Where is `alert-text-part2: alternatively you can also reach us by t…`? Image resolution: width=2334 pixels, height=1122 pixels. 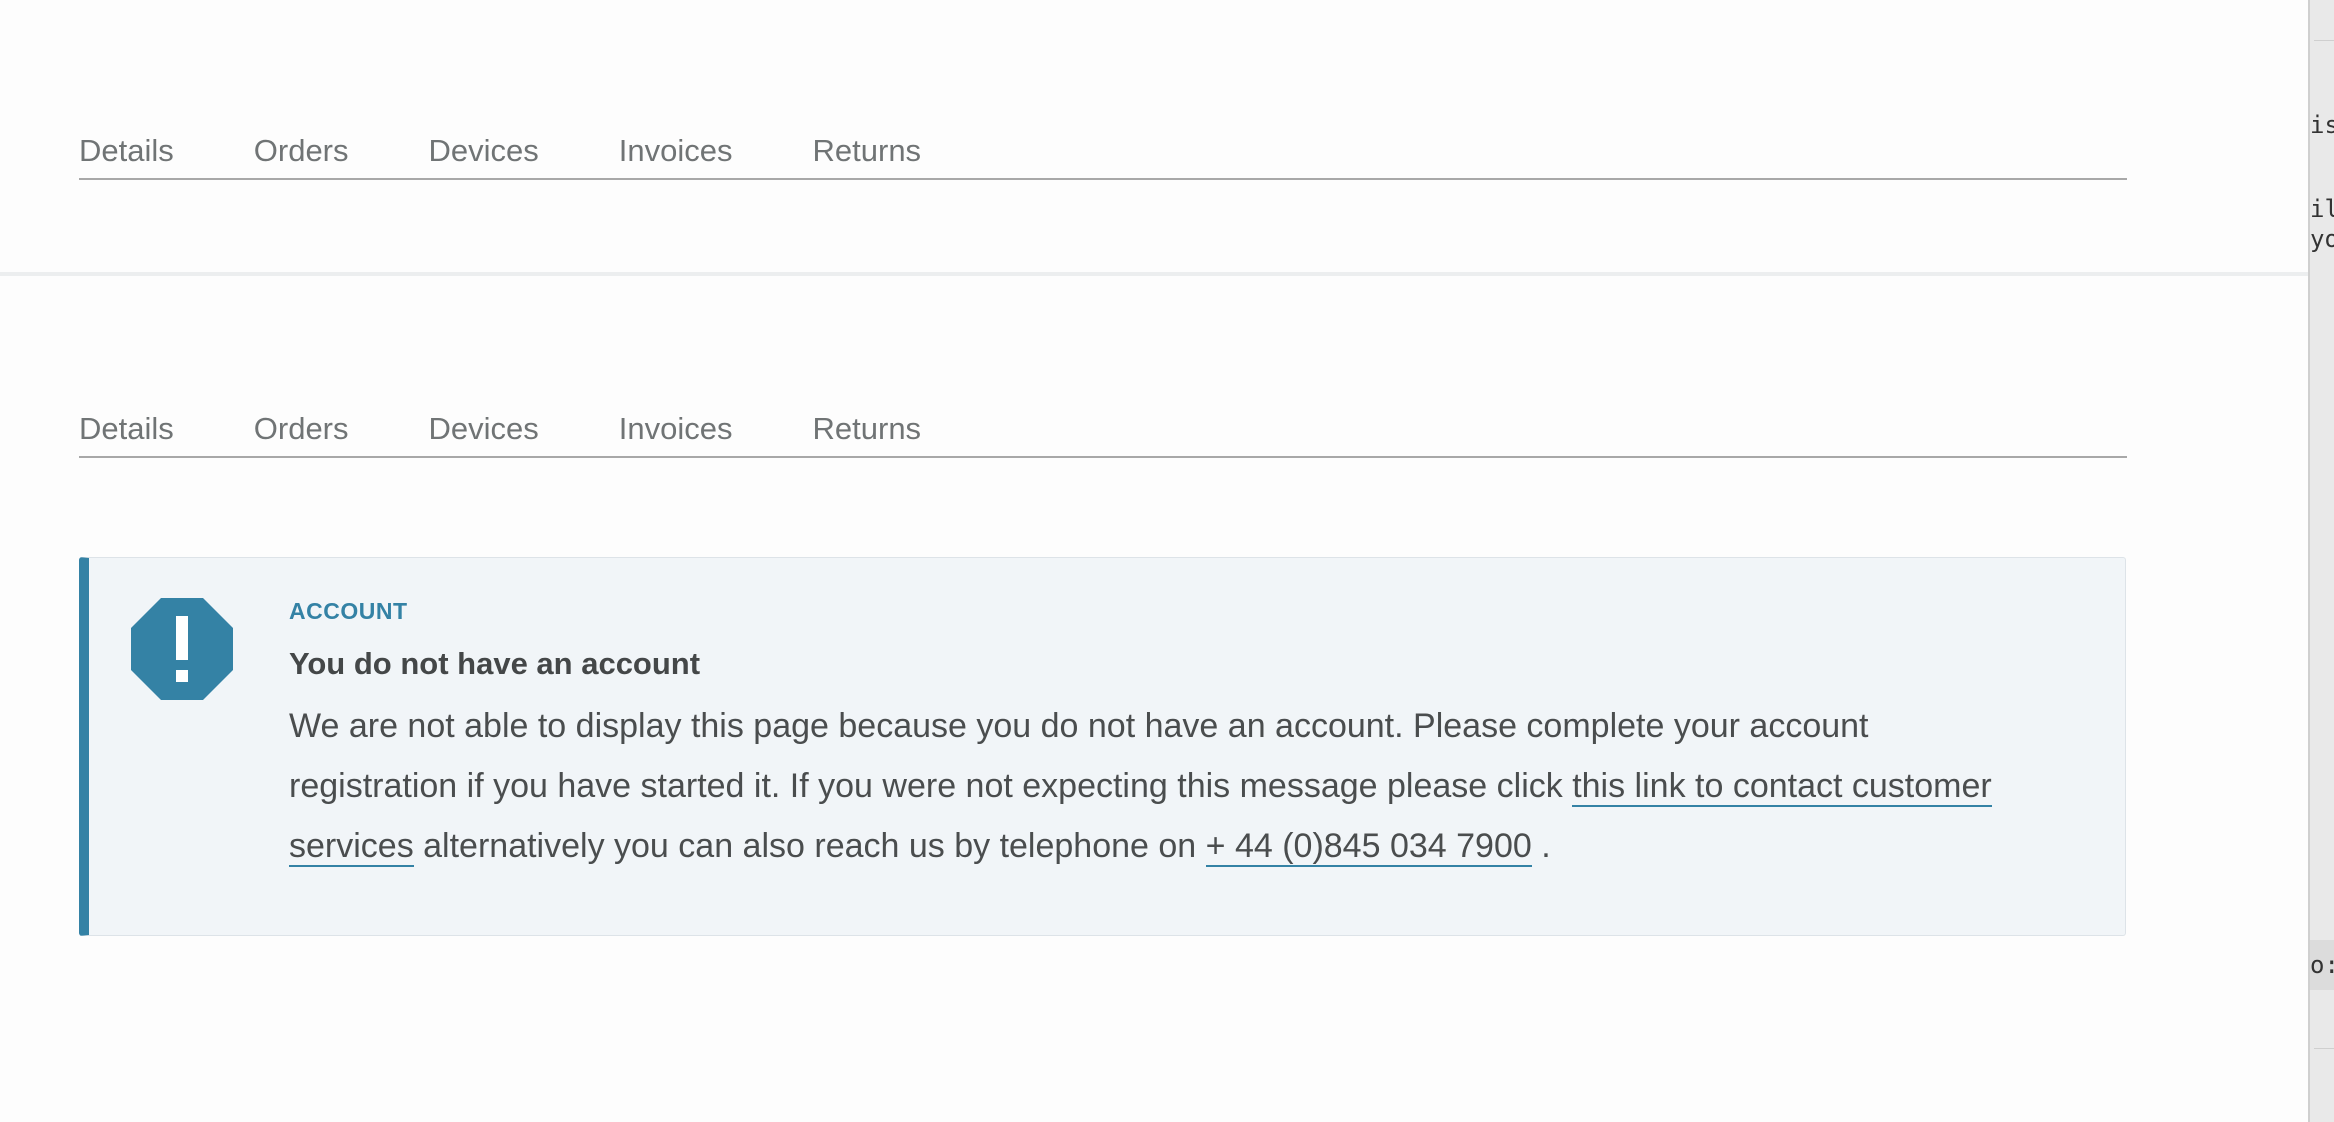
alert-text-part2: alternatively you can also reach us by t… is located at coordinates (809, 846).